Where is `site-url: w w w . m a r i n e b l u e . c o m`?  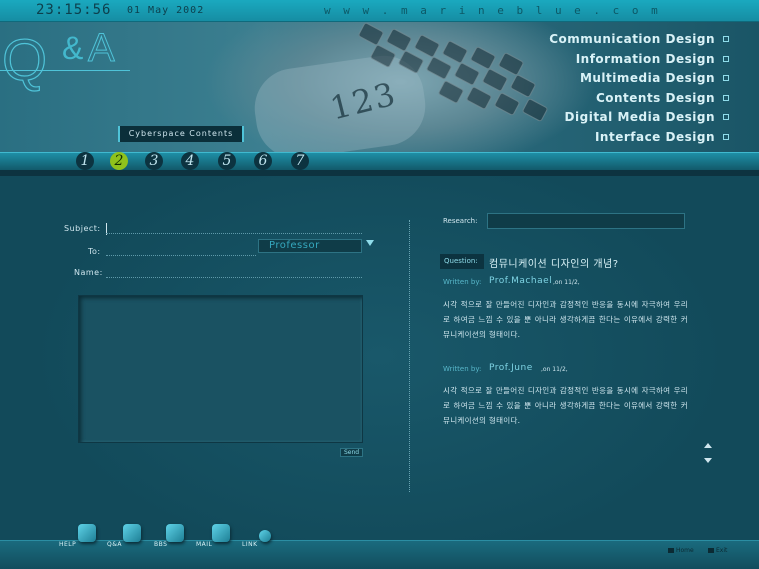
site-url: w w w . m a r i n e b l u e . c o m is located at coordinates (492, 10).